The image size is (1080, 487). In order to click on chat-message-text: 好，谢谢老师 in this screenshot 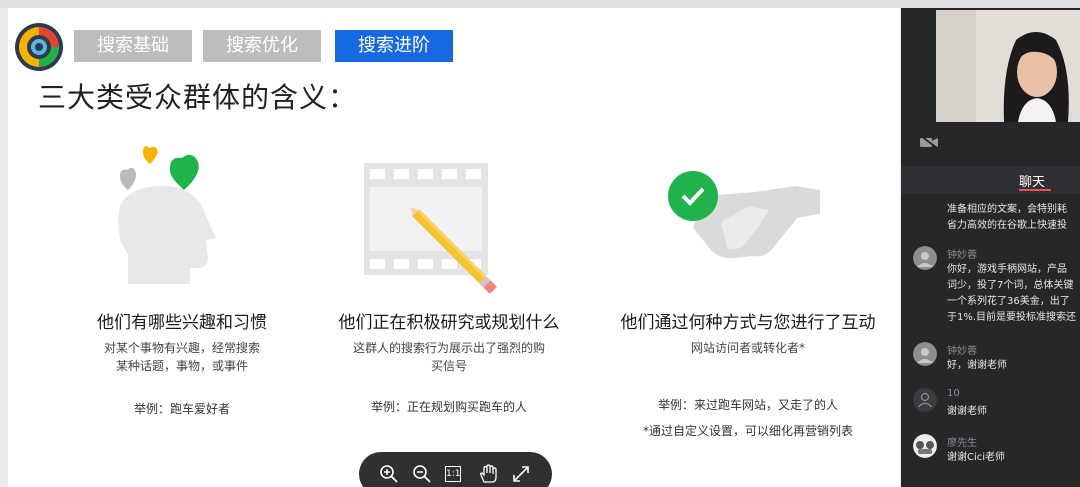, I will do `click(977, 365)`.